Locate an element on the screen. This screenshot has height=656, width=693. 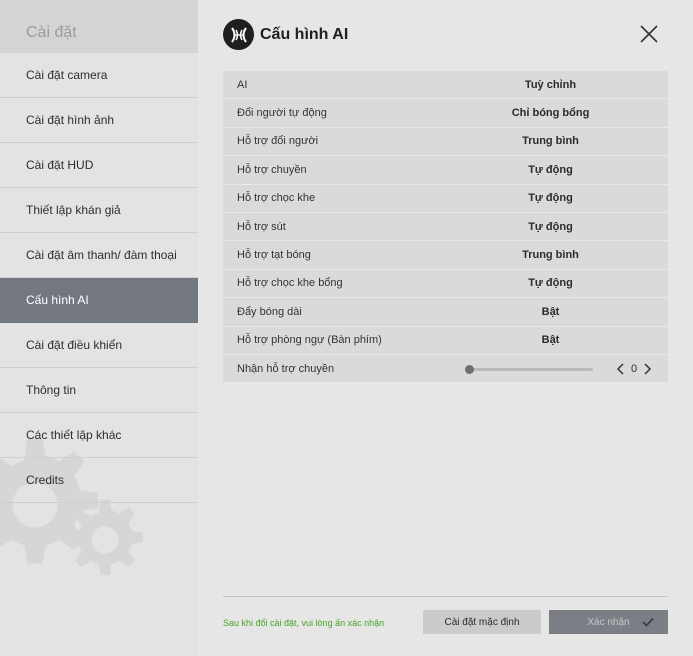
sidebar-item-controls: Cài đặt điều khiển is located at coordinates (99, 345).